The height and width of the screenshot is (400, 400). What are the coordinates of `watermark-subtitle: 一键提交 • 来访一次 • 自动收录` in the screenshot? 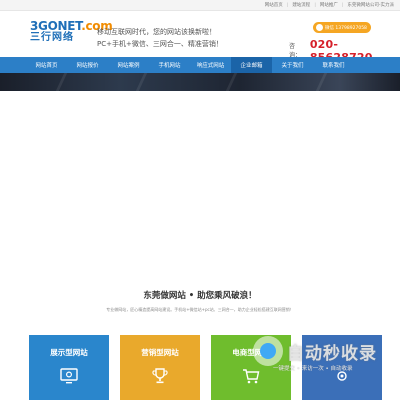 It's located at (313, 369).